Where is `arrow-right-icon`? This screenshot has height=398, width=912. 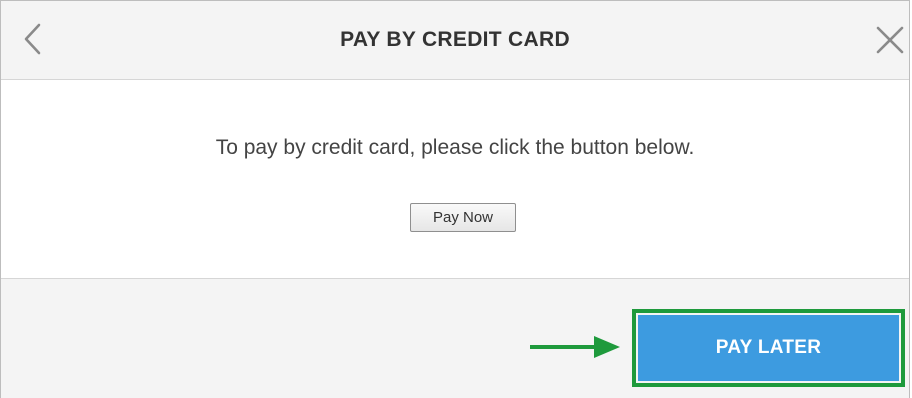
arrow-right-icon is located at coordinates (575, 347).